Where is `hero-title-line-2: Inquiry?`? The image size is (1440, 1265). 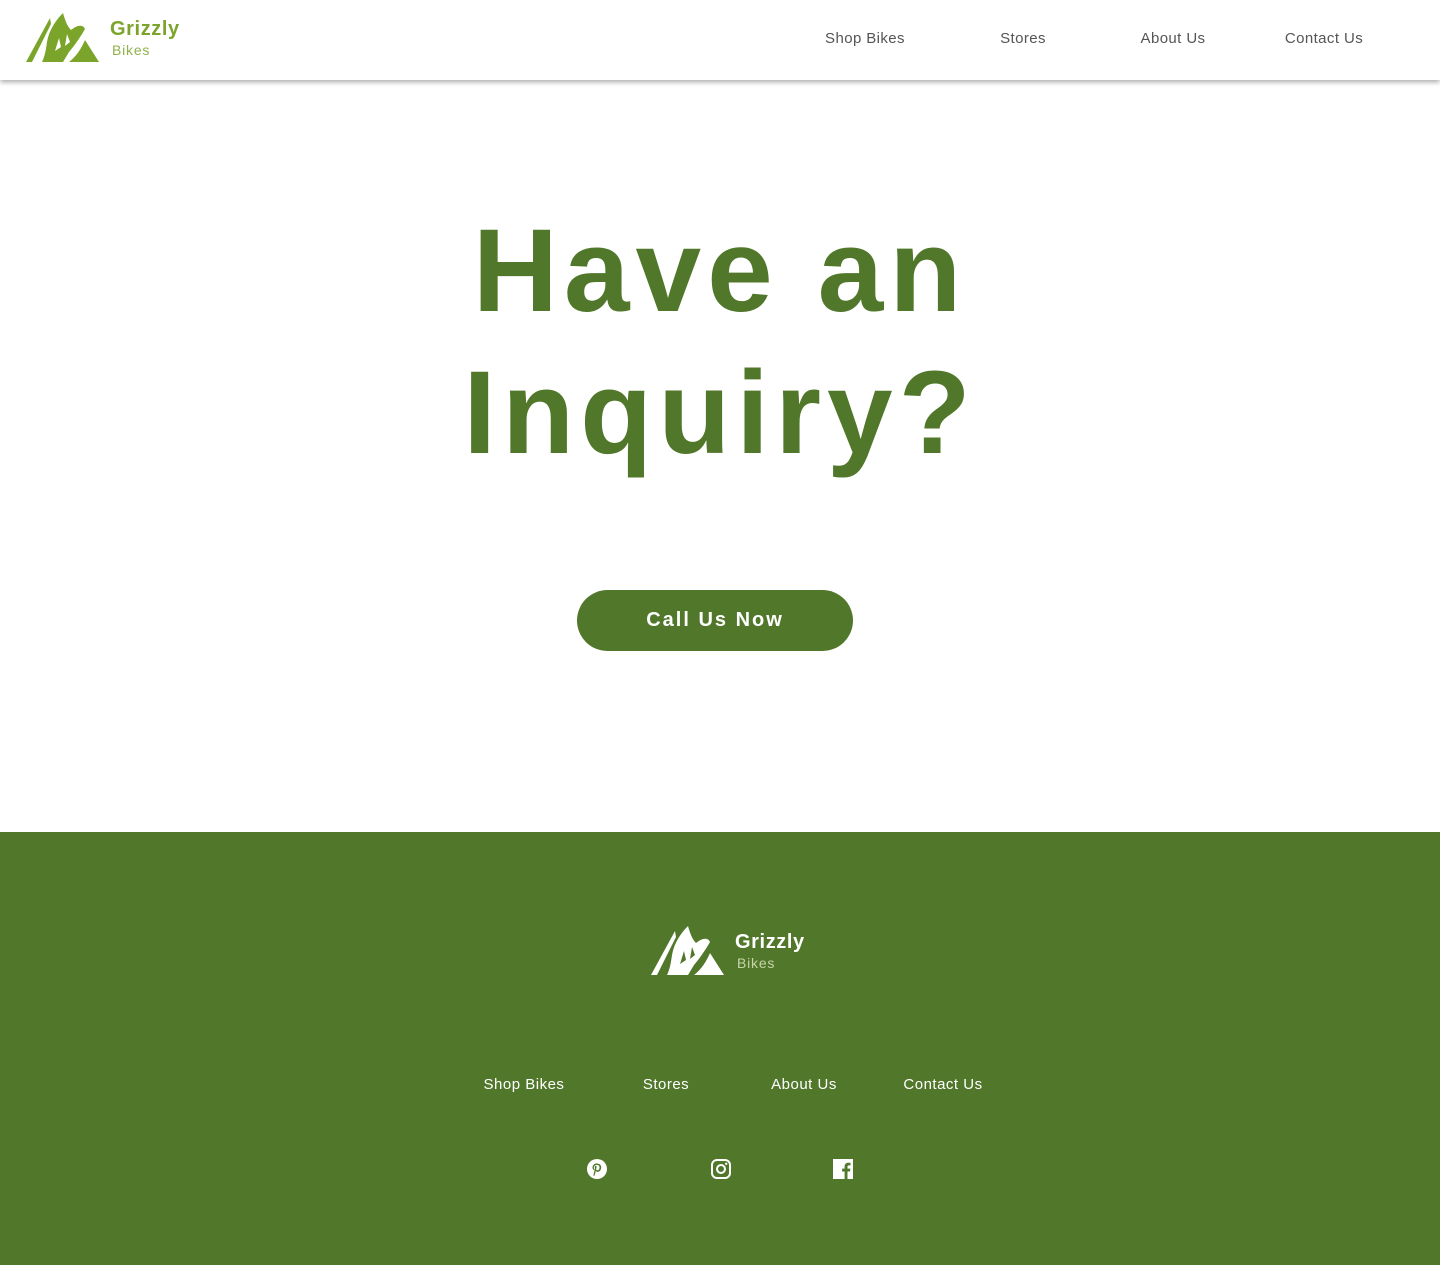
hero-title-line-2: Inquiry? is located at coordinates (720, 413).